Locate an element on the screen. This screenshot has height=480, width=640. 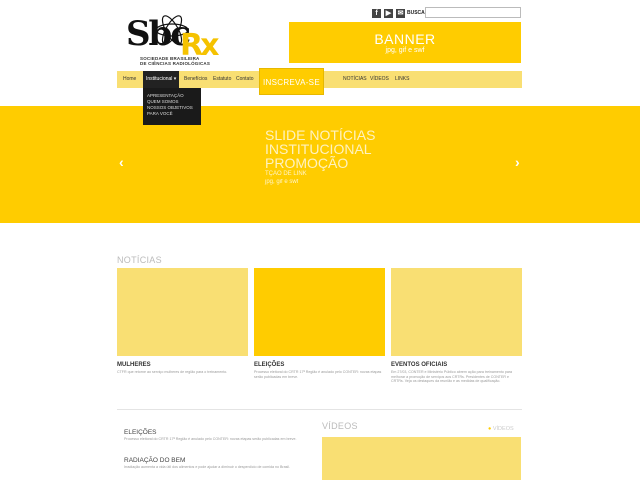
news-card-title: EVENTOS OFICIAIS is located at coordinates (419, 365).